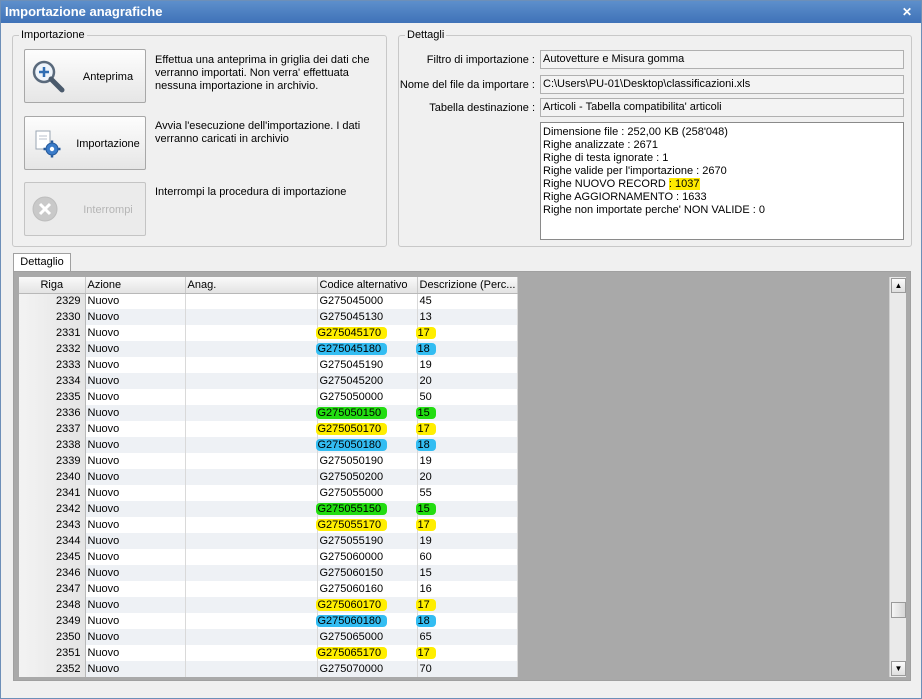  I want to click on row-number-cell: 2339, so click(52, 461).